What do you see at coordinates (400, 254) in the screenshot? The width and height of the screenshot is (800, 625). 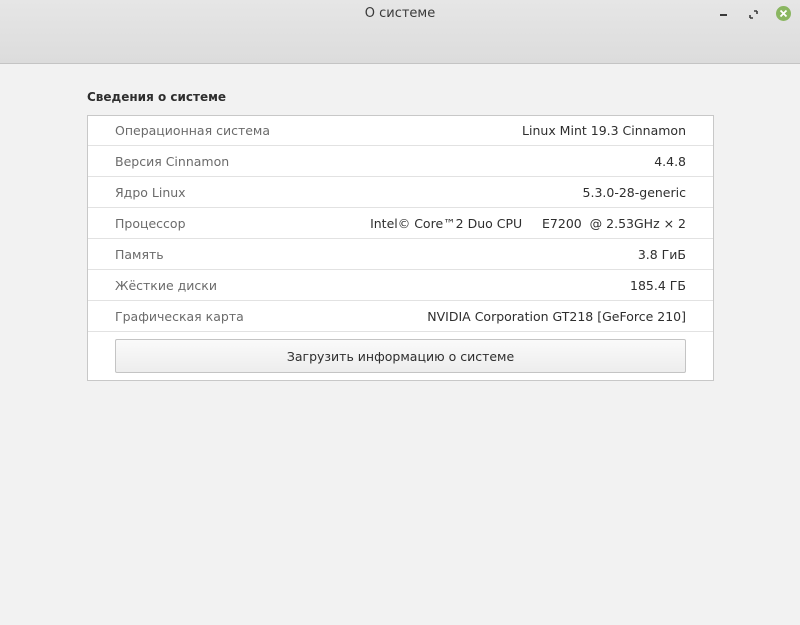 I see `info-row-memory: Память 3.8 ГиБ` at bounding box center [400, 254].